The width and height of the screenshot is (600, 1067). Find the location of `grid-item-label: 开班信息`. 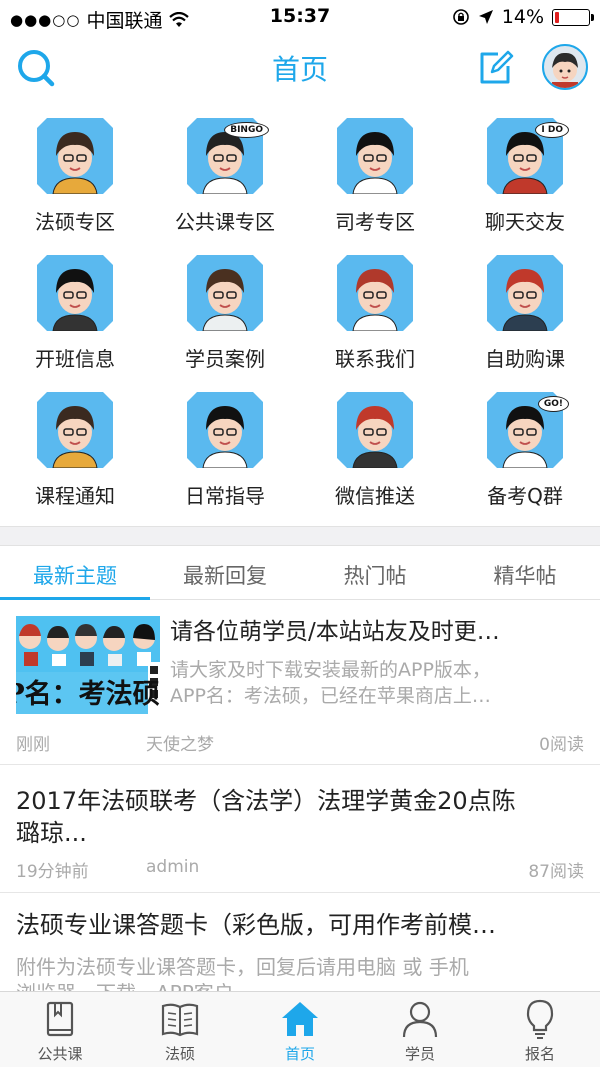

grid-item-label: 开班信息 is located at coordinates (75, 359).